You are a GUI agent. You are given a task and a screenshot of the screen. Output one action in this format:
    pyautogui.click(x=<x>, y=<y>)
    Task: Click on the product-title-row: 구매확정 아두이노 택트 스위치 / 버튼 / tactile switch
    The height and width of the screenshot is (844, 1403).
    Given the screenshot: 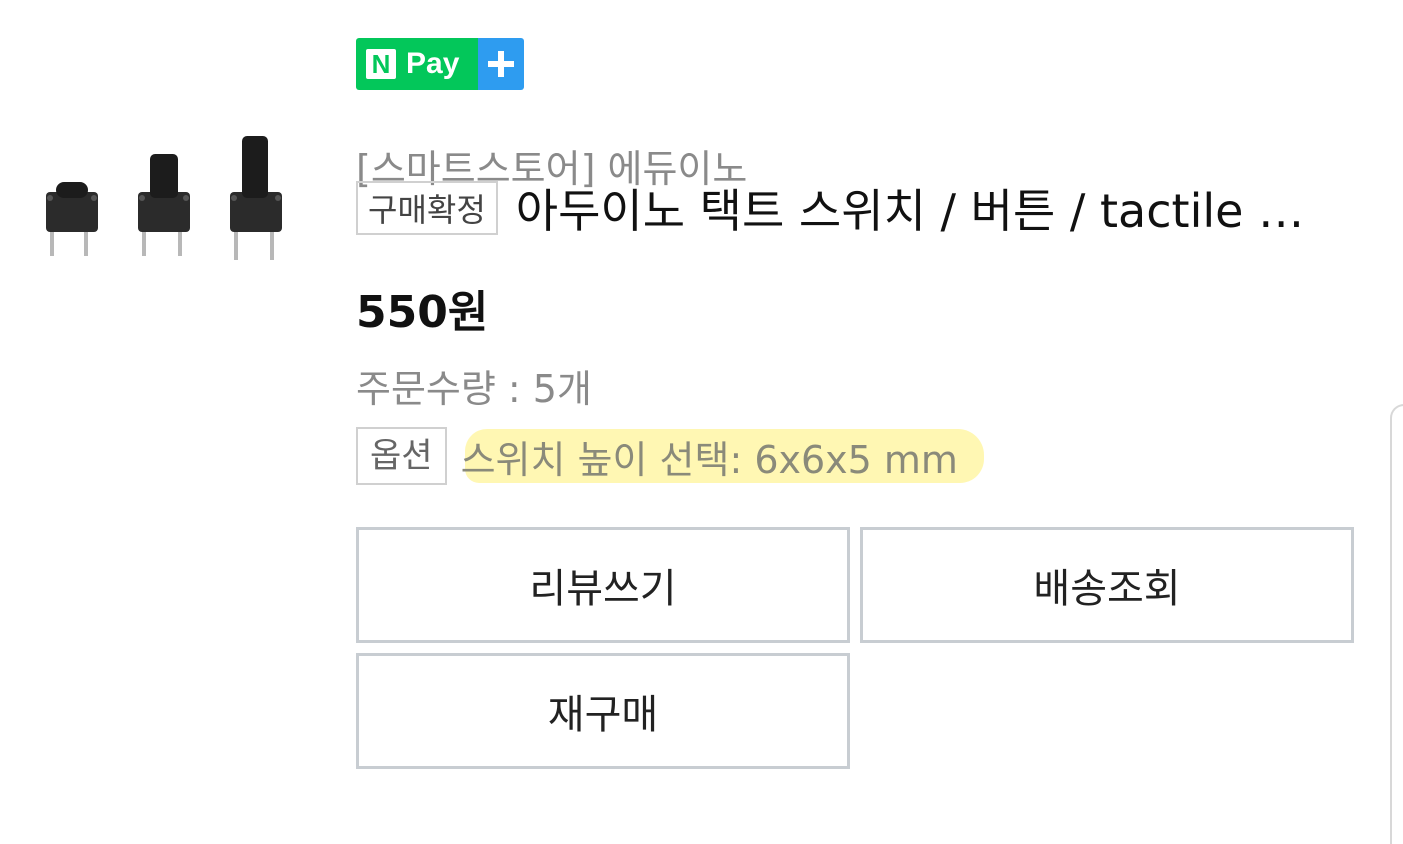 What is the action you would take?
    pyautogui.click(x=842, y=208)
    